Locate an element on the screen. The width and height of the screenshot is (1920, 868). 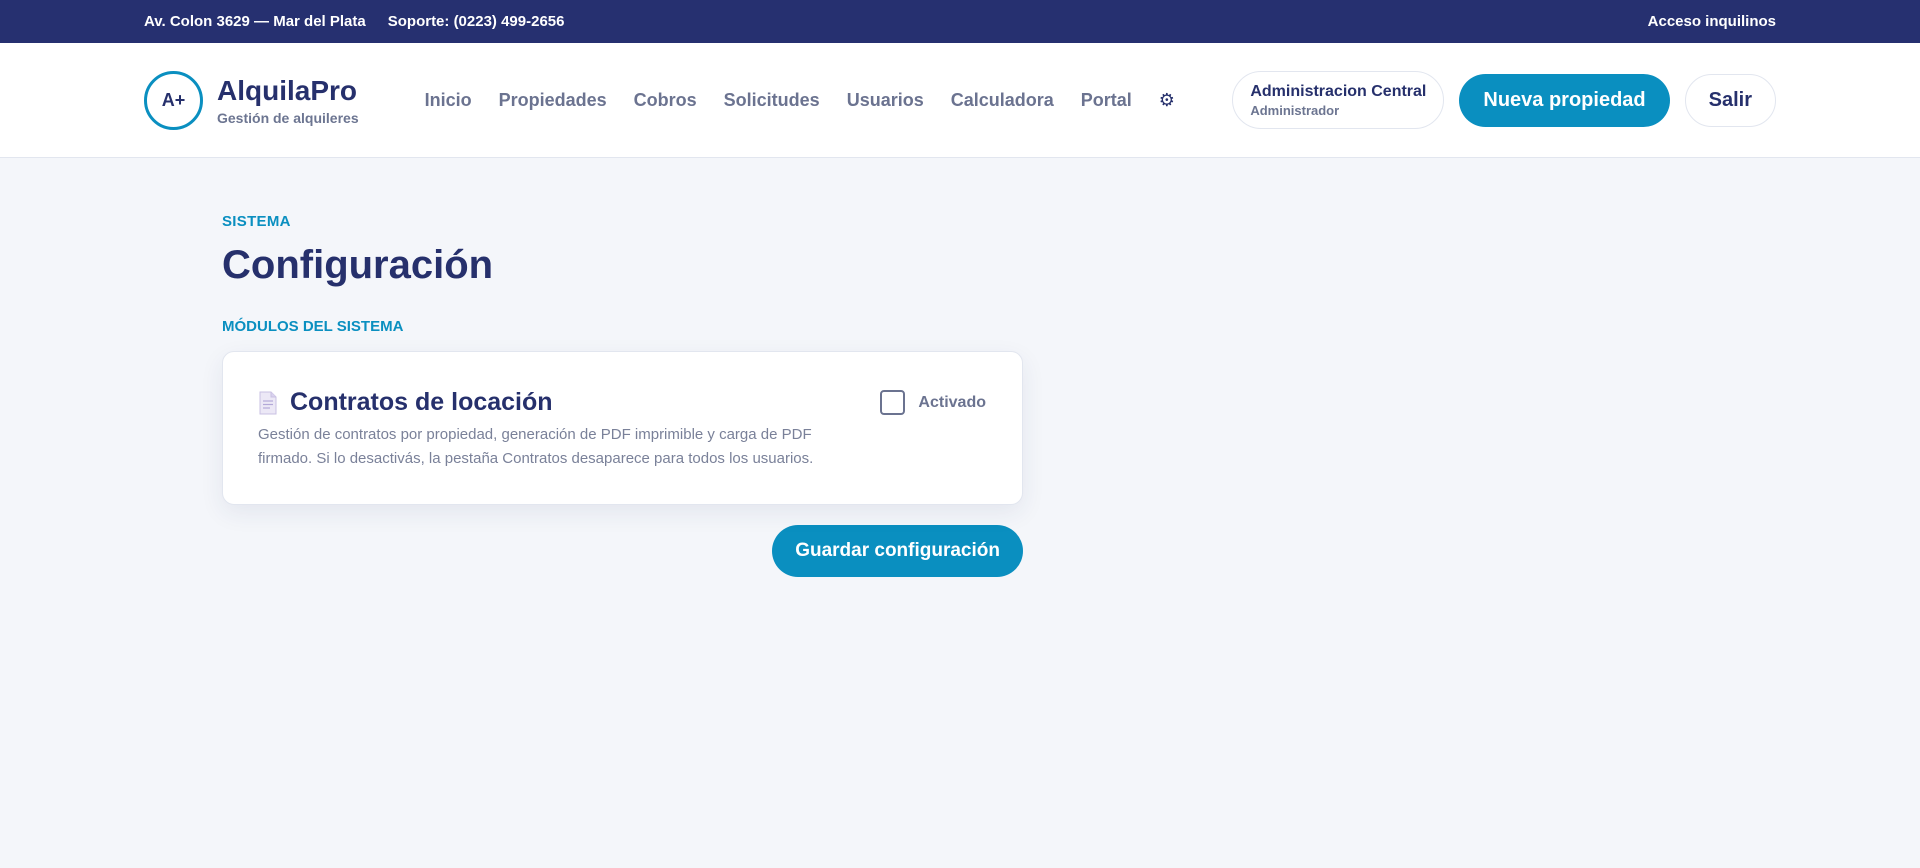
modules-section-label: MÓDULOS DEL SISTEMA is located at coordinates (313, 326).